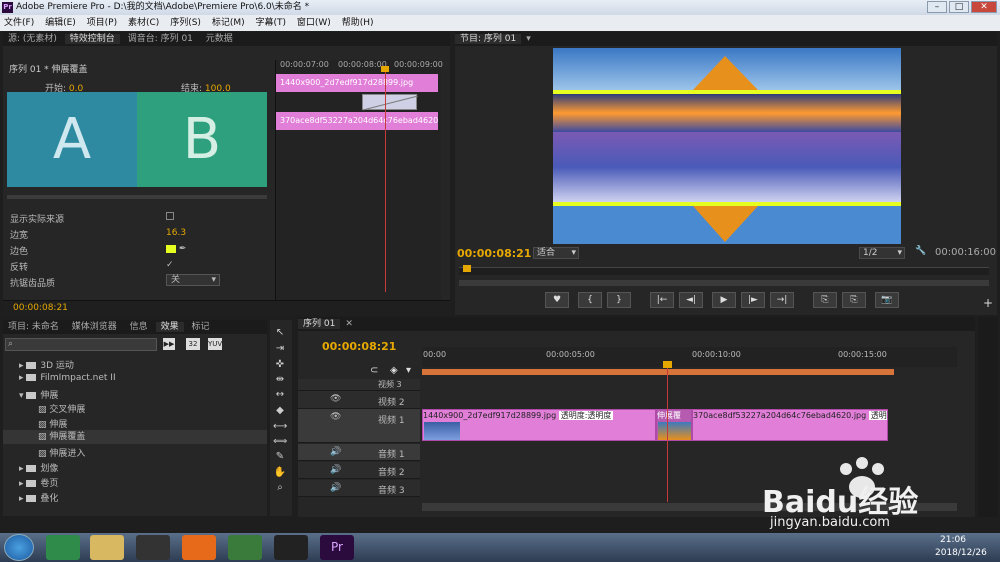 The image size is (1000, 562). Describe the element at coordinates (33, 327) in the screenshot. I see `tab-project: 项目: 未命名` at that location.